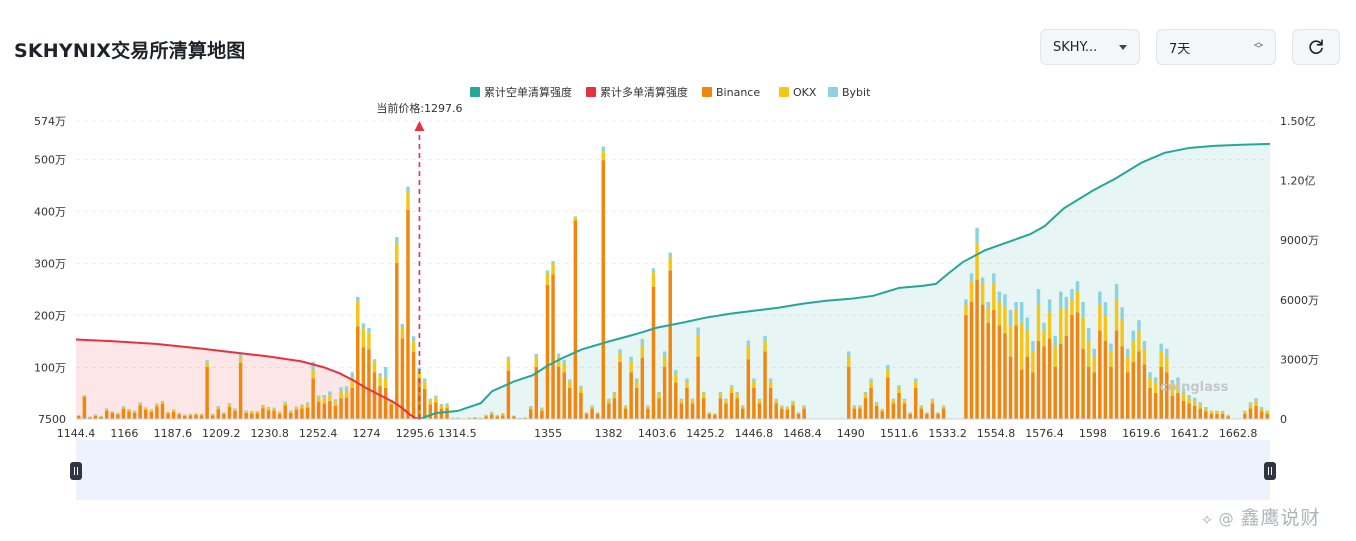 Image resolution: width=1356 pixels, height=541 pixels. What do you see at coordinates (947, 433) in the screenshot?
I see `x-tick-label: 1533.2` at bounding box center [947, 433].